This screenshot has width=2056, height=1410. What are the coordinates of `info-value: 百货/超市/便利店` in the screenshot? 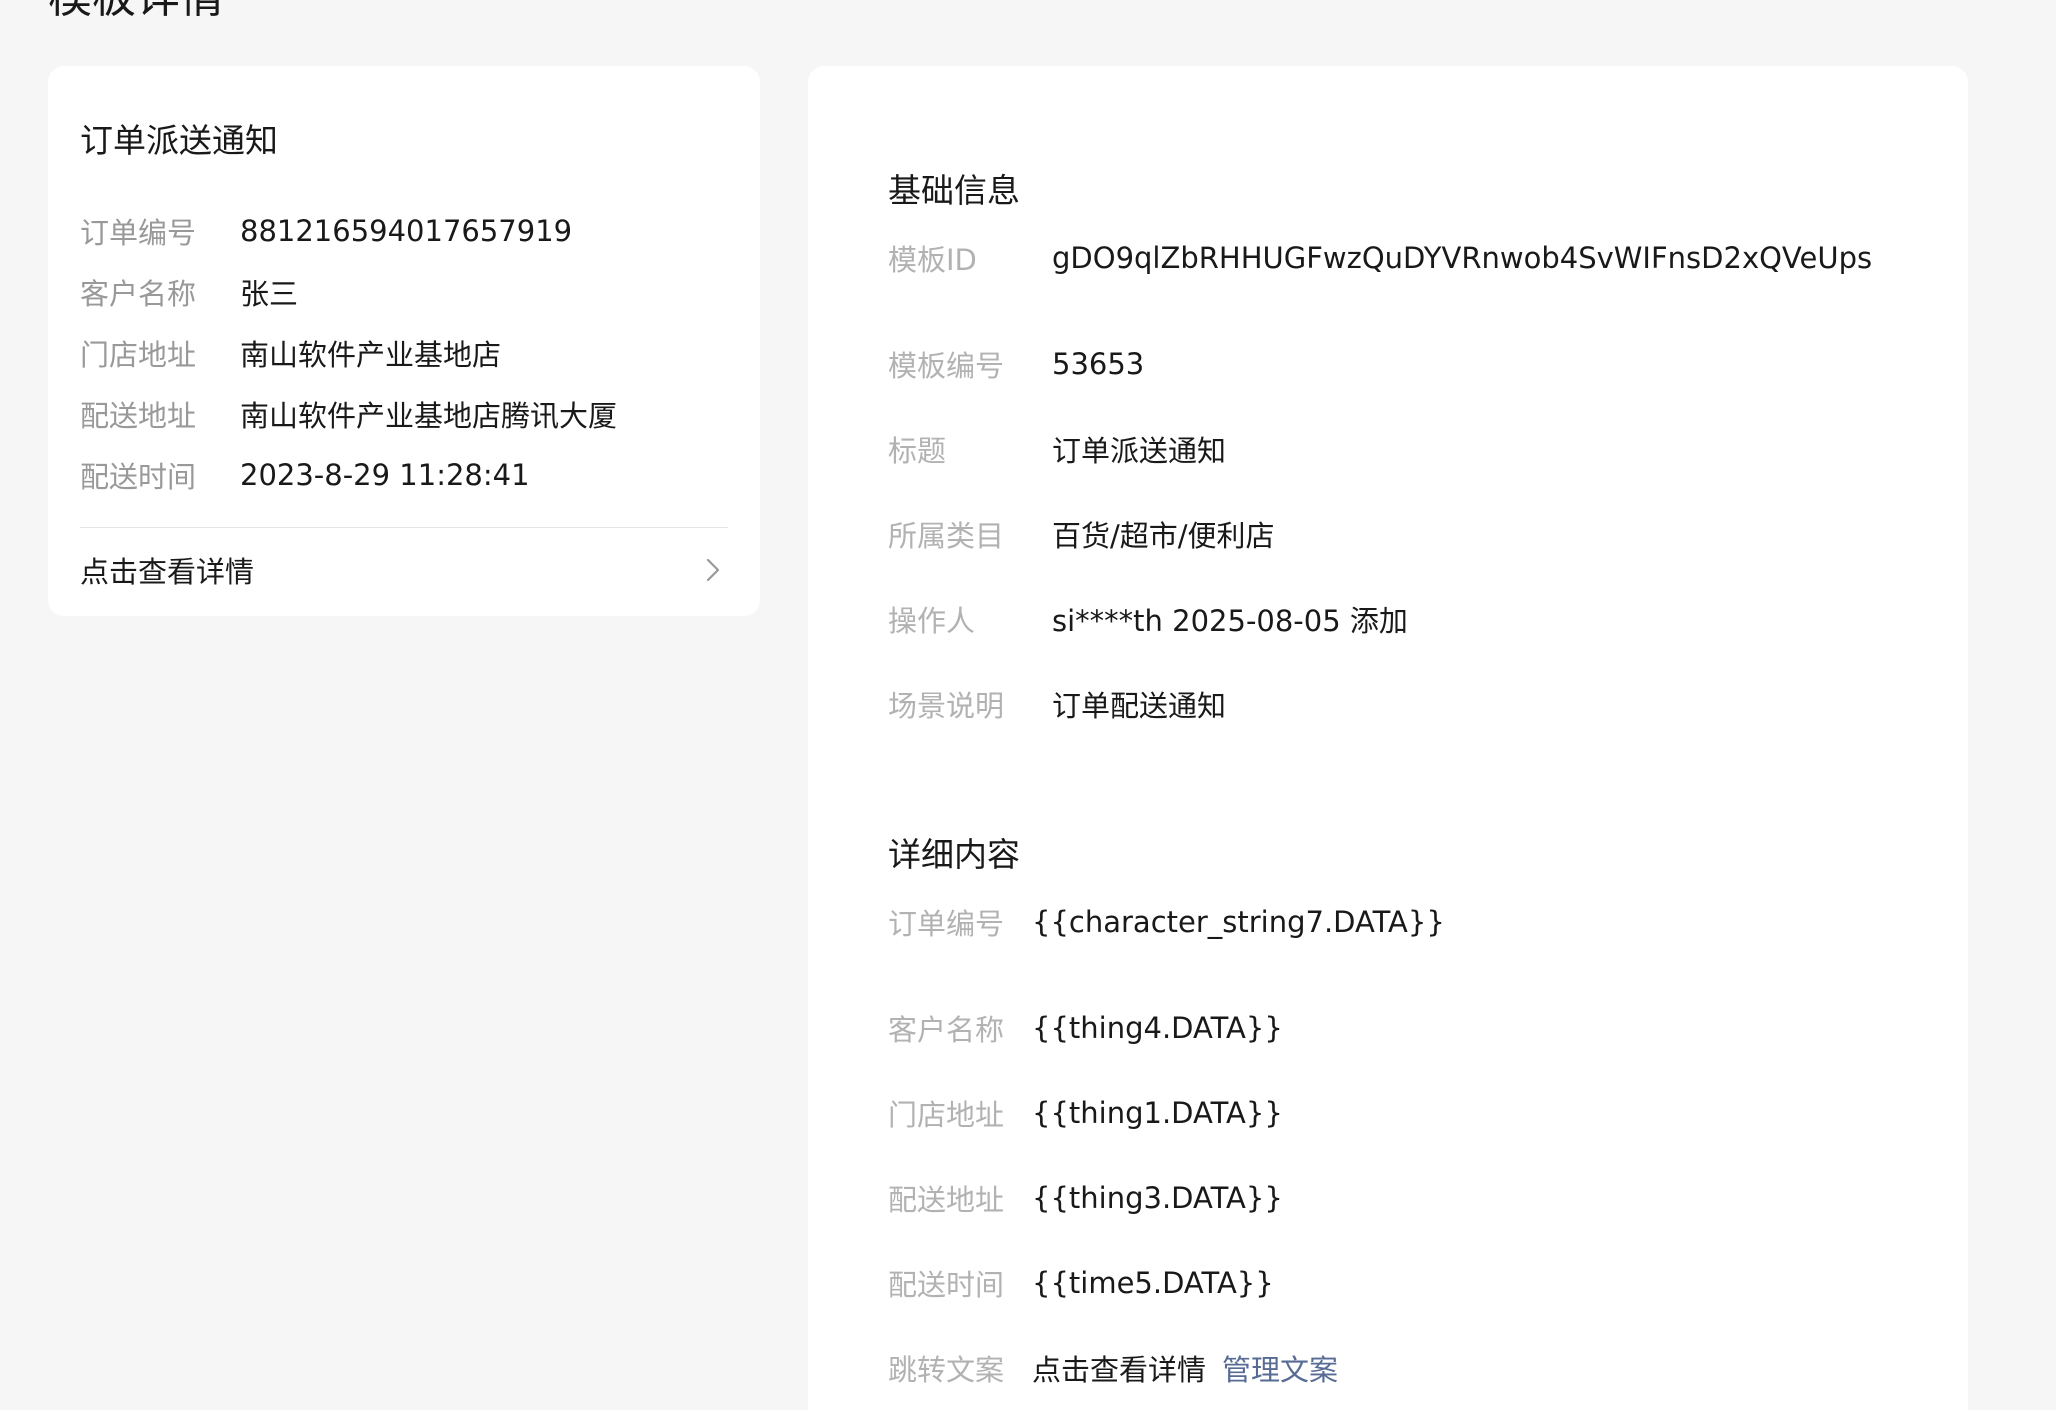 It's located at (1163, 535).